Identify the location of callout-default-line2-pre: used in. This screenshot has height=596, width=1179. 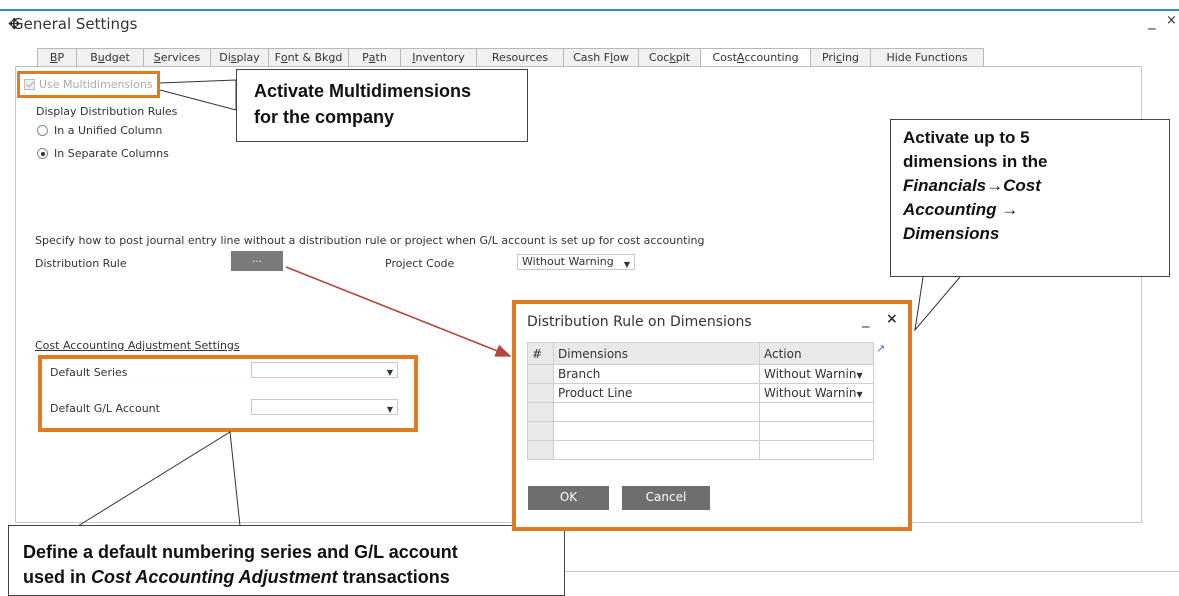
(57, 577).